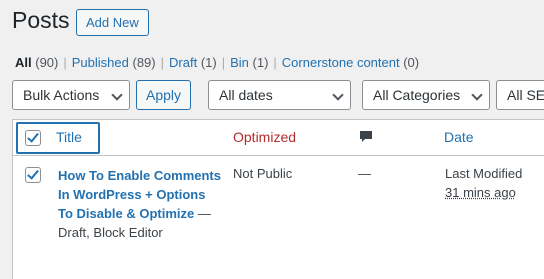 This screenshot has height=279, width=544. Describe the element at coordinates (41, 20) in the screenshot. I see `page-title: Posts` at that location.